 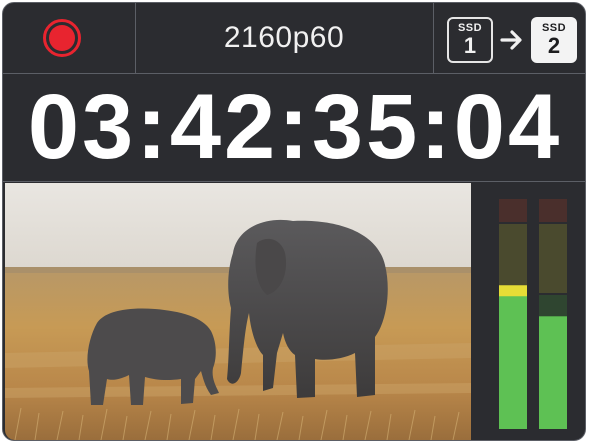 What do you see at coordinates (533, 314) in the screenshot?
I see `audio-meter-graphic` at bounding box center [533, 314].